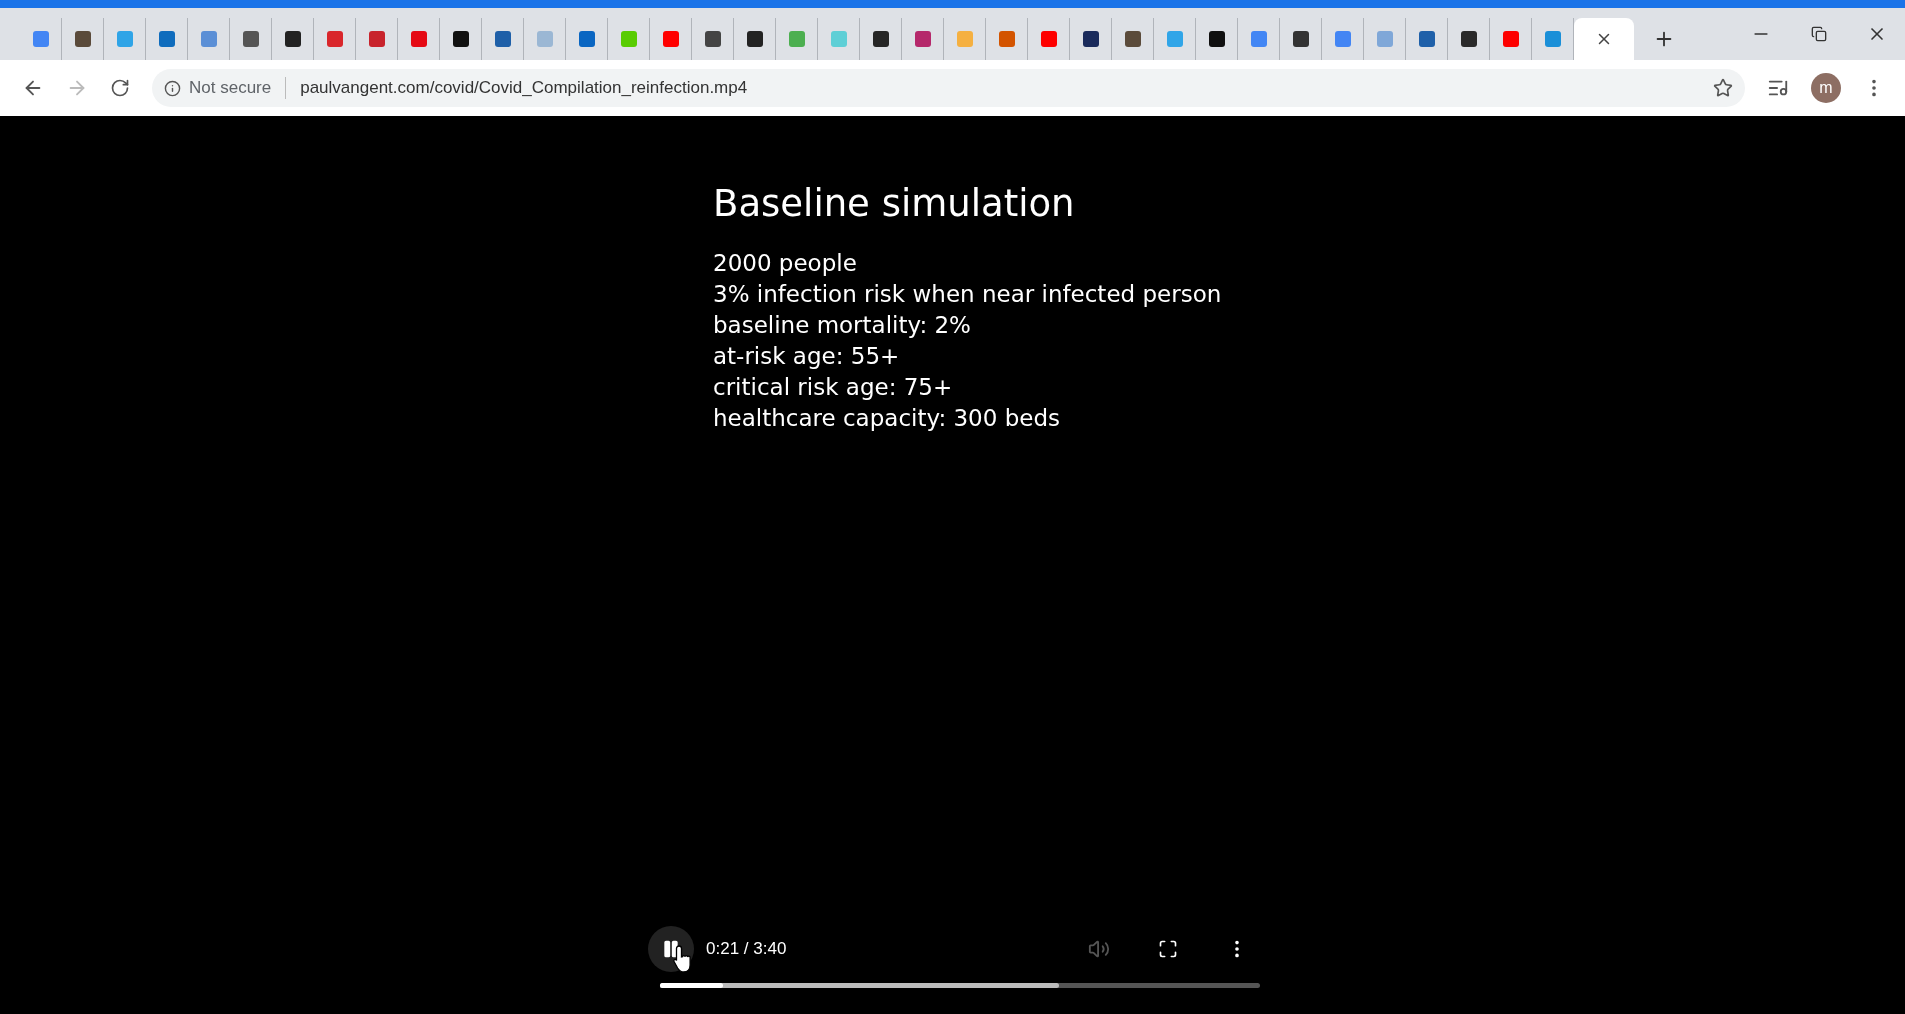 The height and width of the screenshot is (1014, 1905). I want to click on video-slide-title: Baseline simulation, so click(894, 204).